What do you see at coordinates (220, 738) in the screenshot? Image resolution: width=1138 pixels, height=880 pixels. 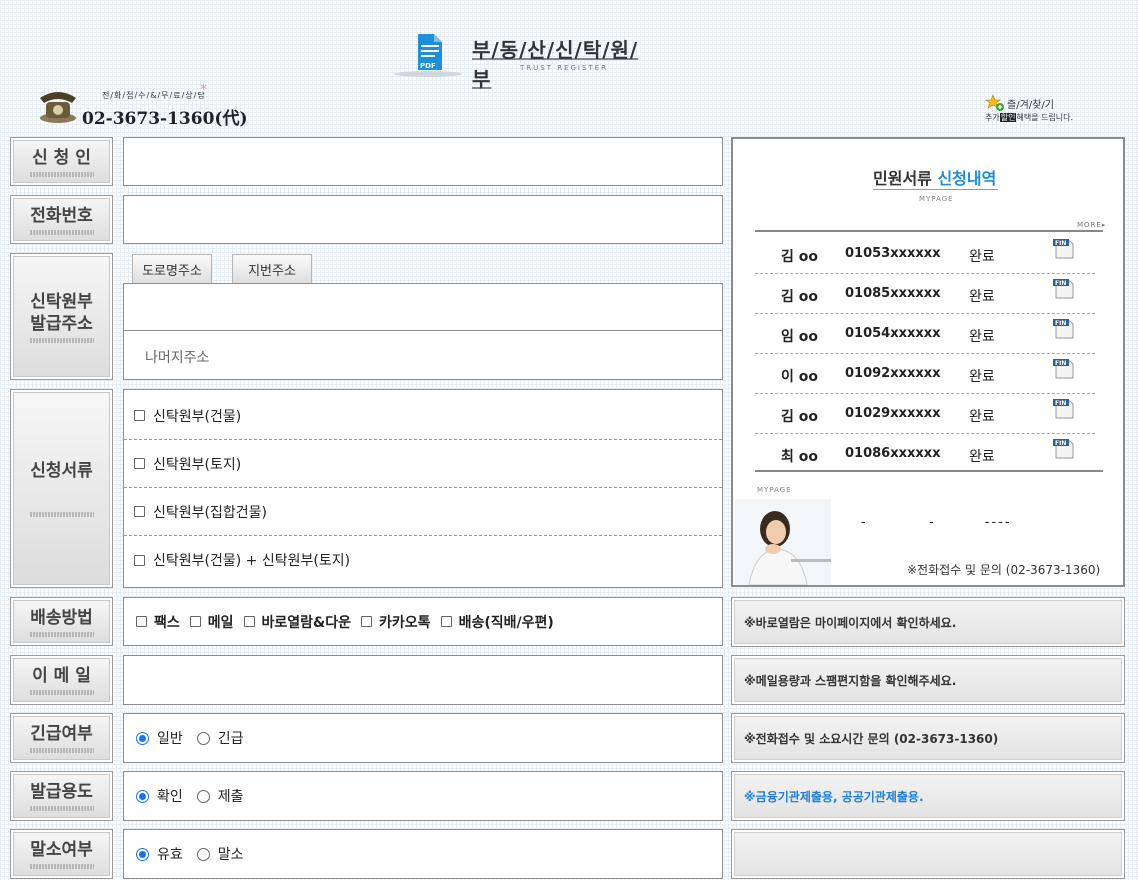 I see `urgency-option-urgent: 긴급` at bounding box center [220, 738].